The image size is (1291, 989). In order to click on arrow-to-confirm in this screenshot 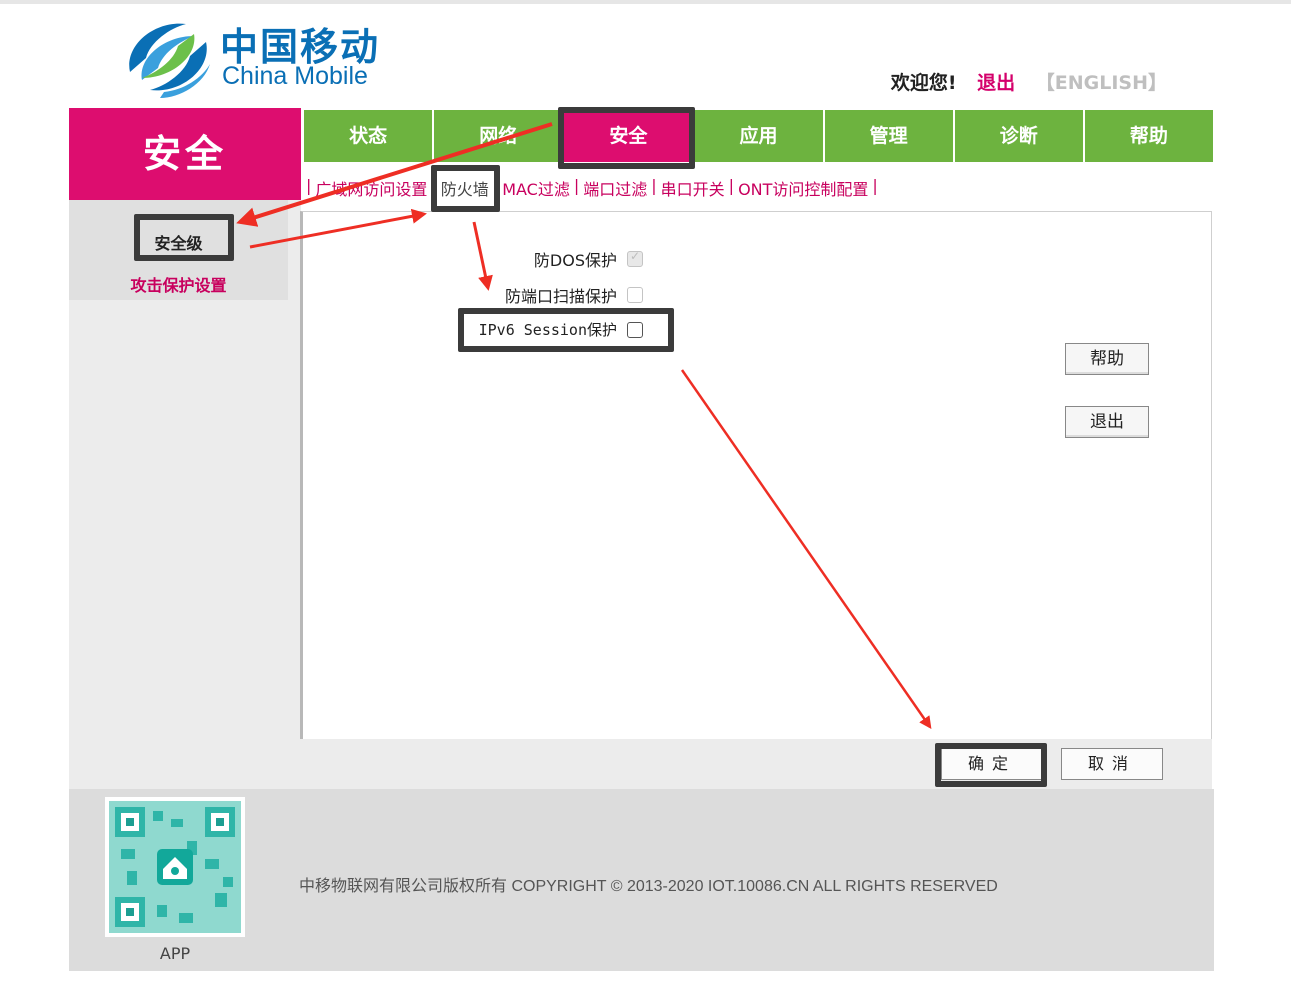, I will do `click(806, 549)`.